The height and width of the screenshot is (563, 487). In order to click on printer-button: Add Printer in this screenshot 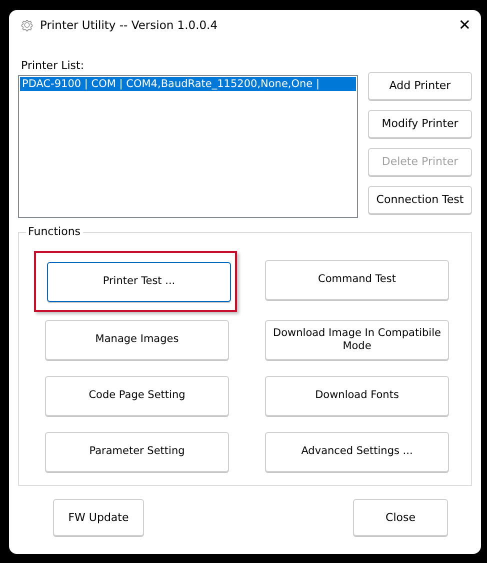, I will do `click(420, 86)`.